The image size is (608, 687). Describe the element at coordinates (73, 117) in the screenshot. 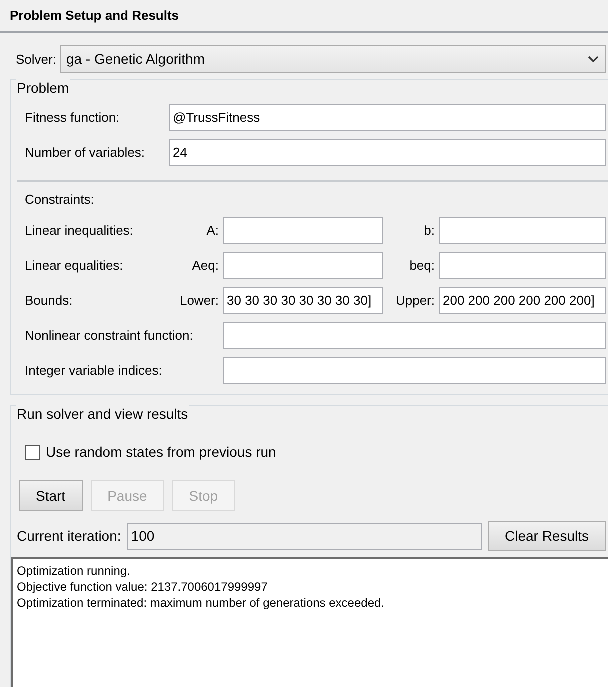

I see `field-label: Fitness function:` at that location.